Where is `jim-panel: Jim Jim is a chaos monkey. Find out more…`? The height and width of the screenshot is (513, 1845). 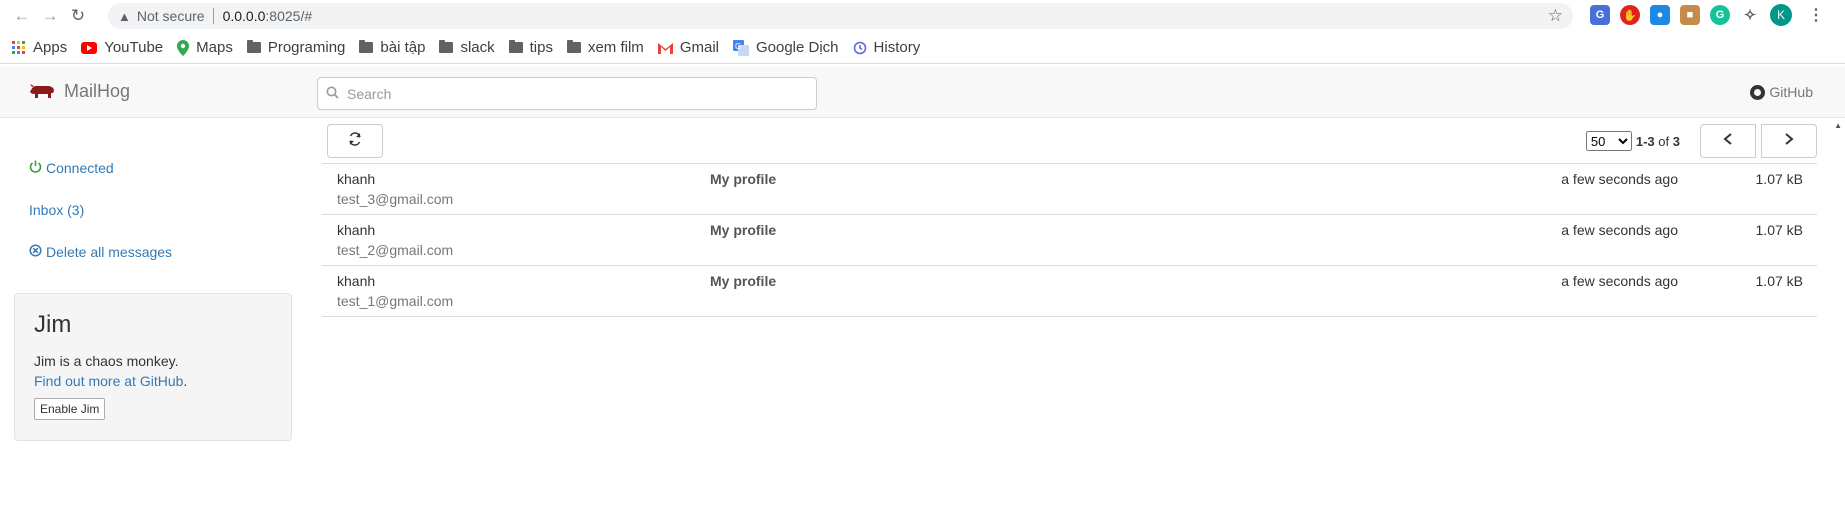 jim-panel: Jim Jim is a chaos monkey. Find out more… is located at coordinates (153, 367).